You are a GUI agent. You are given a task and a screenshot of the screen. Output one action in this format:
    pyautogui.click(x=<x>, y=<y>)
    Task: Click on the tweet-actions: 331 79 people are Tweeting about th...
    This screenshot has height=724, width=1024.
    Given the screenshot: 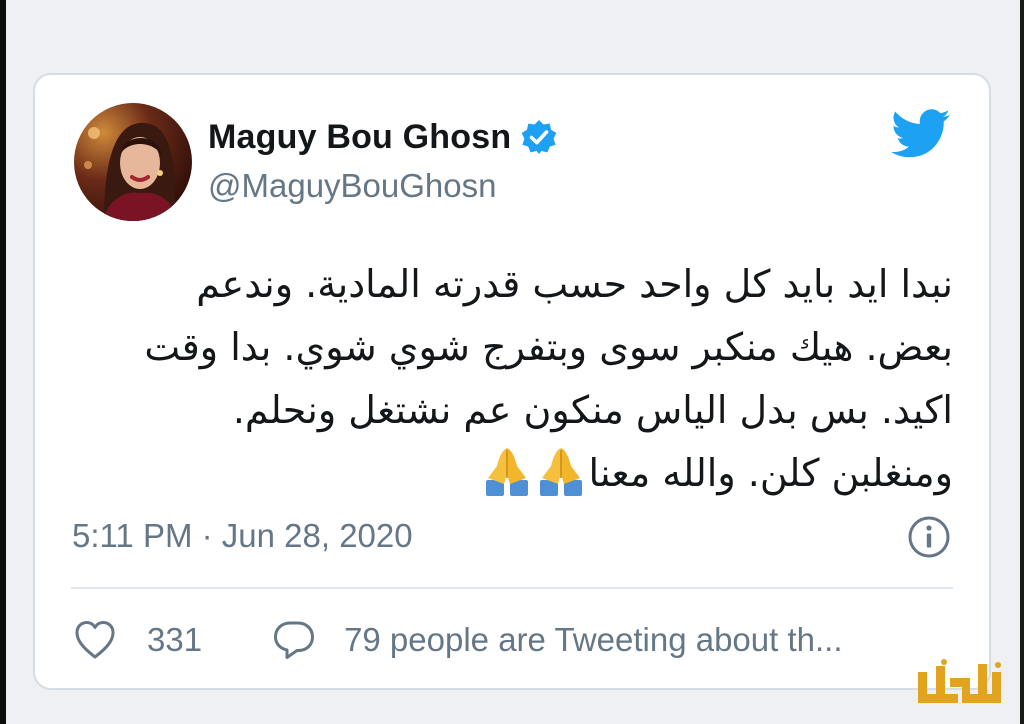 What is the action you would take?
    pyautogui.click(x=458, y=640)
    